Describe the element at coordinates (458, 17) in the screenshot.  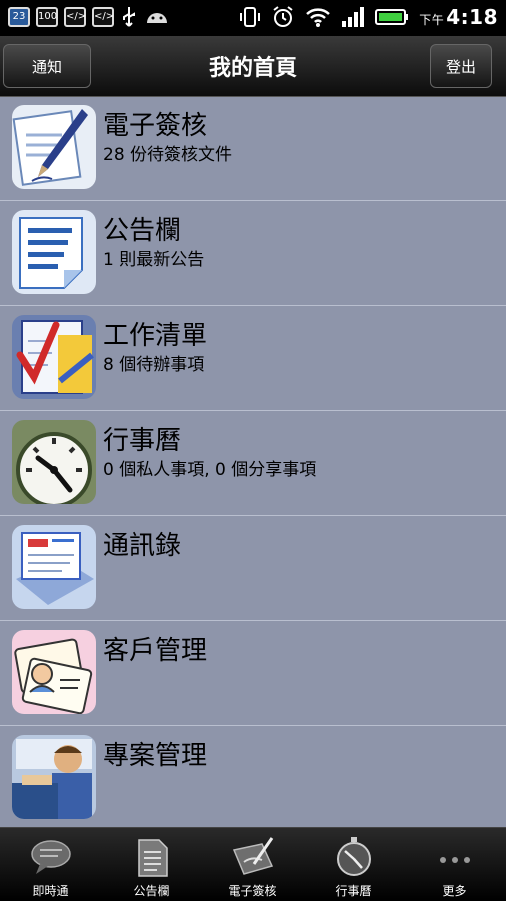
I see `clock: 下午 4:18` at that location.